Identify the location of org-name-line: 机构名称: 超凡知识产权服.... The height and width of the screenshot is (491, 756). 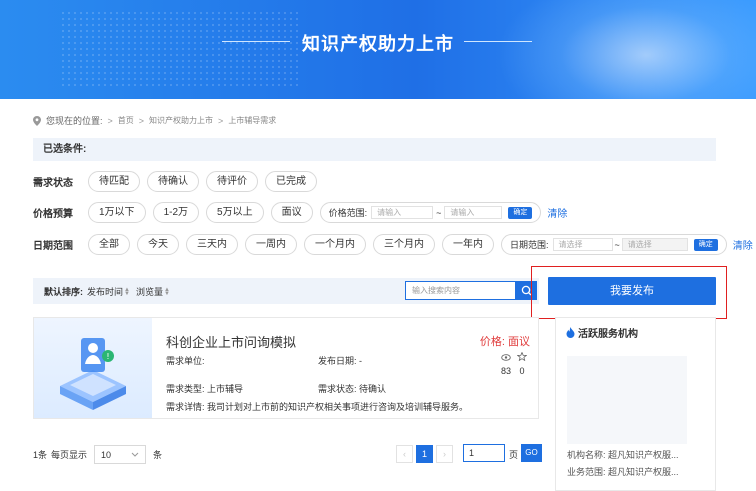
(623, 454).